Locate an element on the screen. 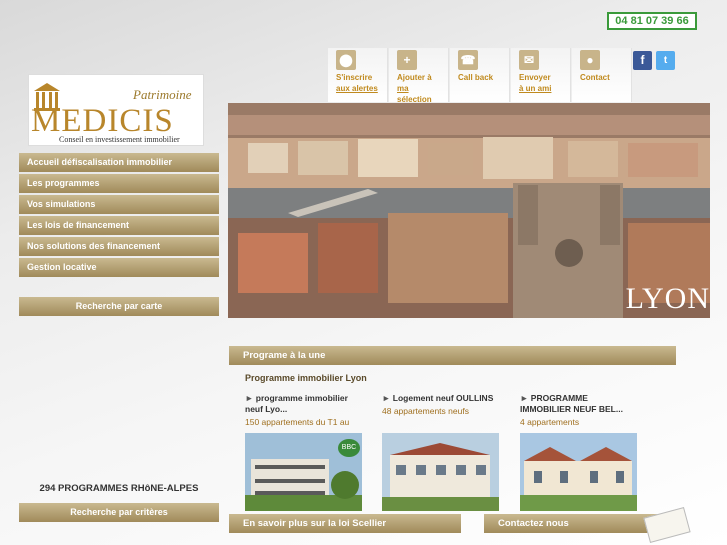 The image size is (727, 545). tool-add-line2: ma sélection is located at coordinates (418, 94).